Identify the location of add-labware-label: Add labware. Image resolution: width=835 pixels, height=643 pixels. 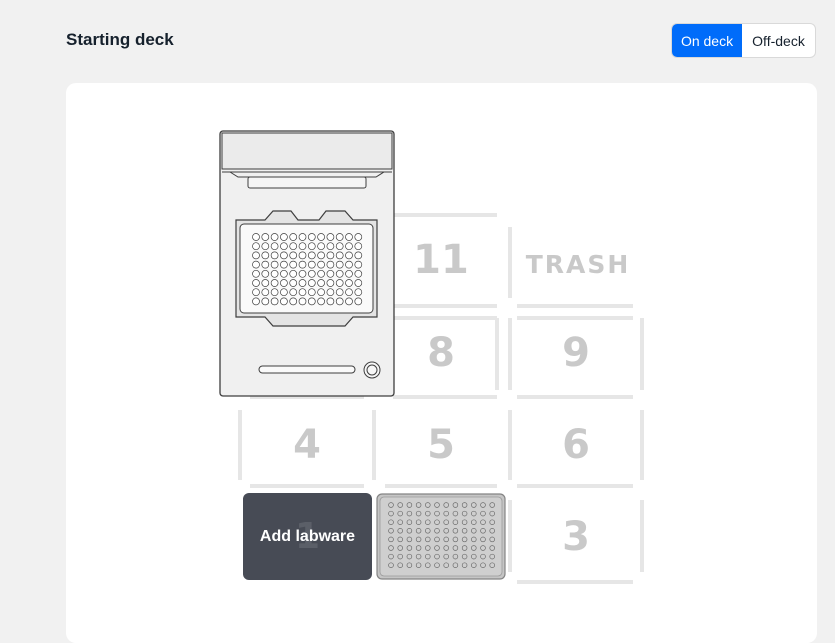
(307, 536).